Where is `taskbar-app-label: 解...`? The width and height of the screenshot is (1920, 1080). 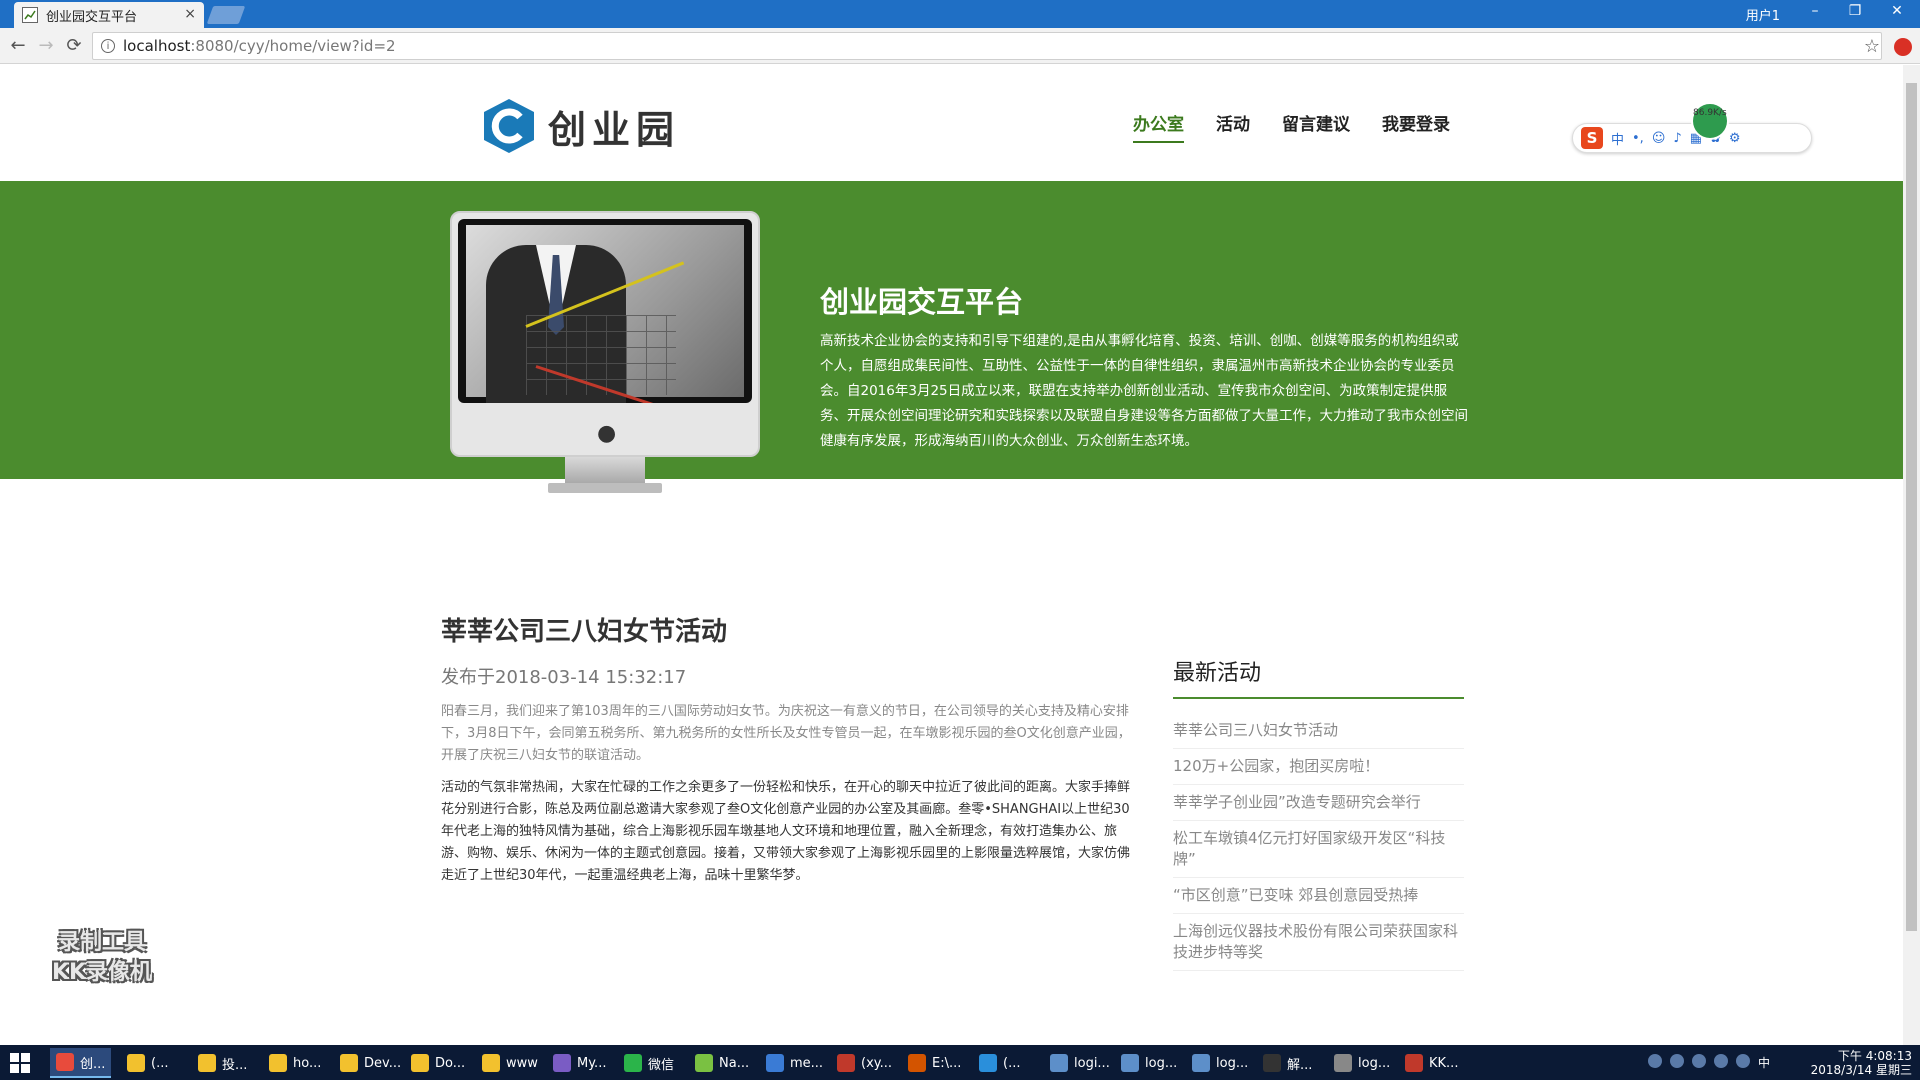 taskbar-app-label: 解... is located at coordinates (1300, 1065).